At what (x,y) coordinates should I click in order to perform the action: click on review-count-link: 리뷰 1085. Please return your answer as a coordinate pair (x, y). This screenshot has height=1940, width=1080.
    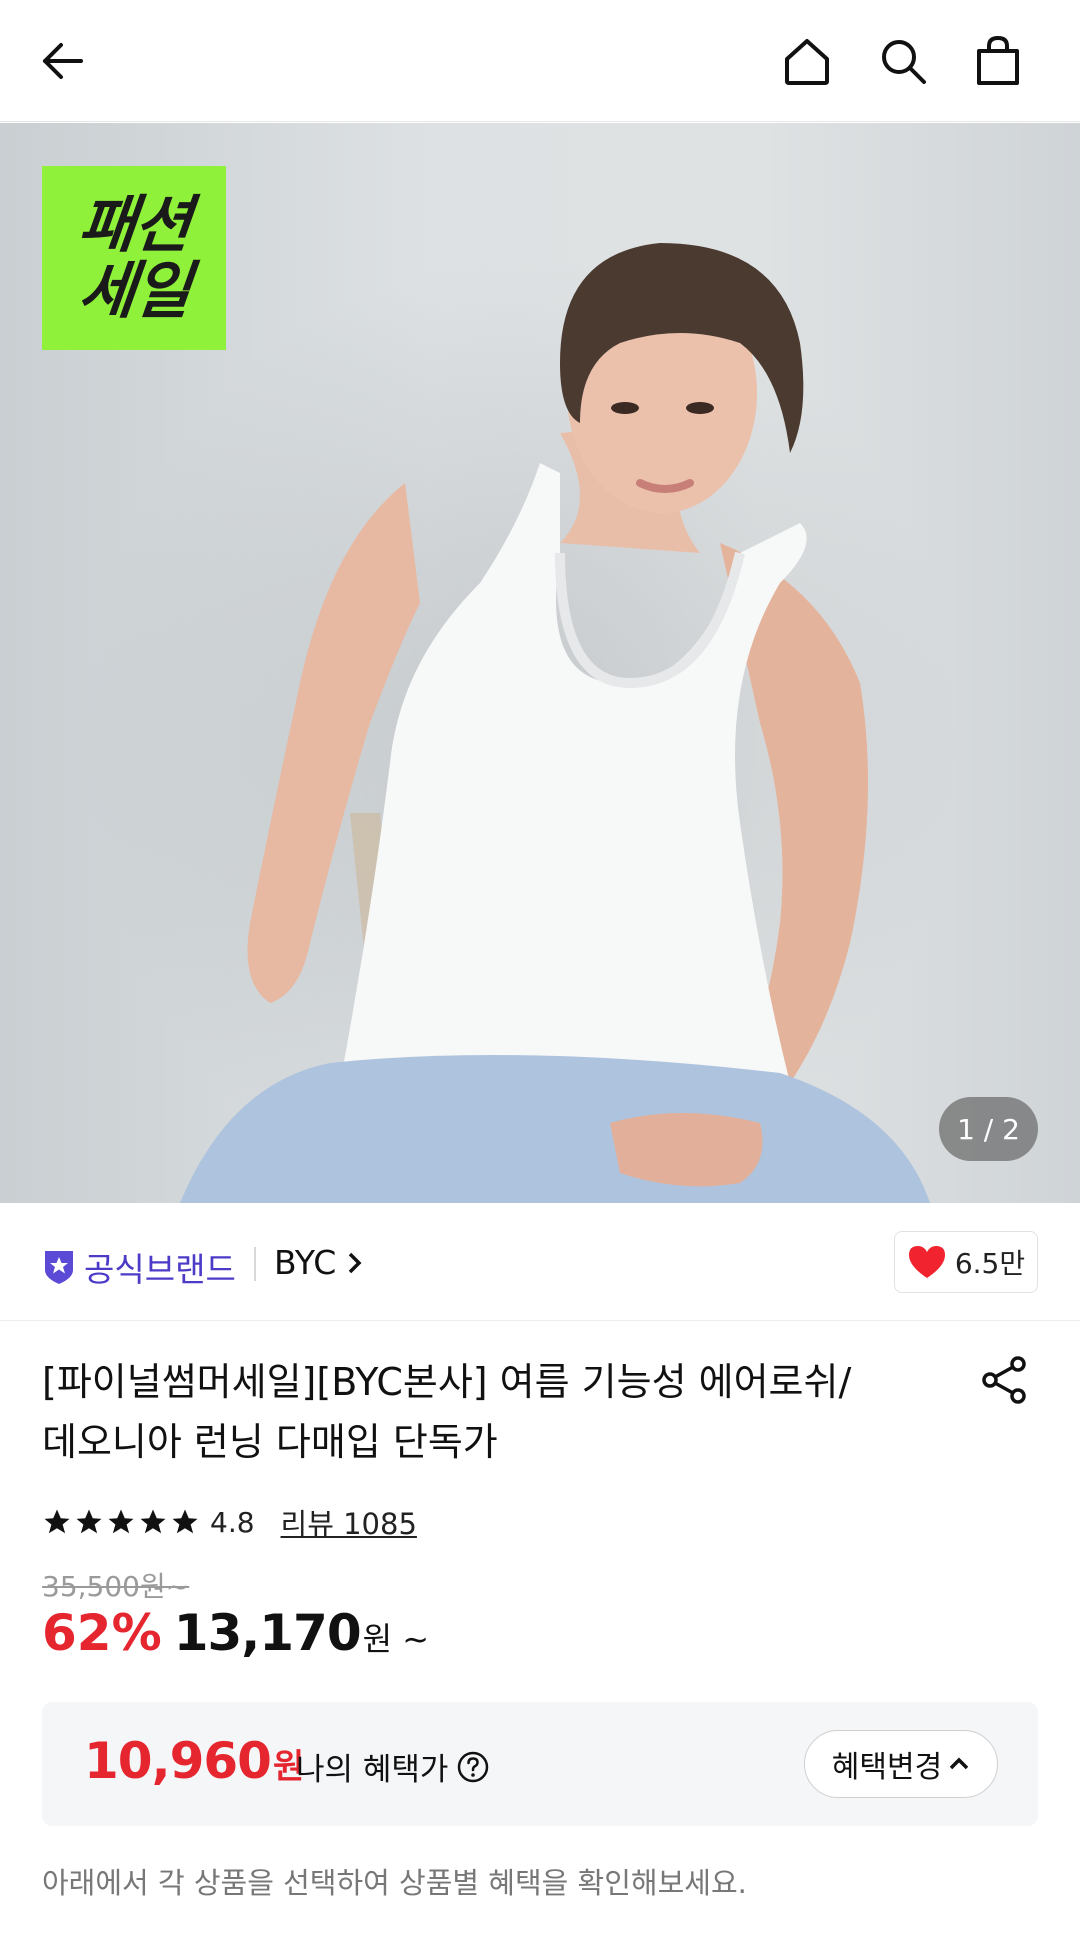
    Looking at the image, I should click on (349, 1522).